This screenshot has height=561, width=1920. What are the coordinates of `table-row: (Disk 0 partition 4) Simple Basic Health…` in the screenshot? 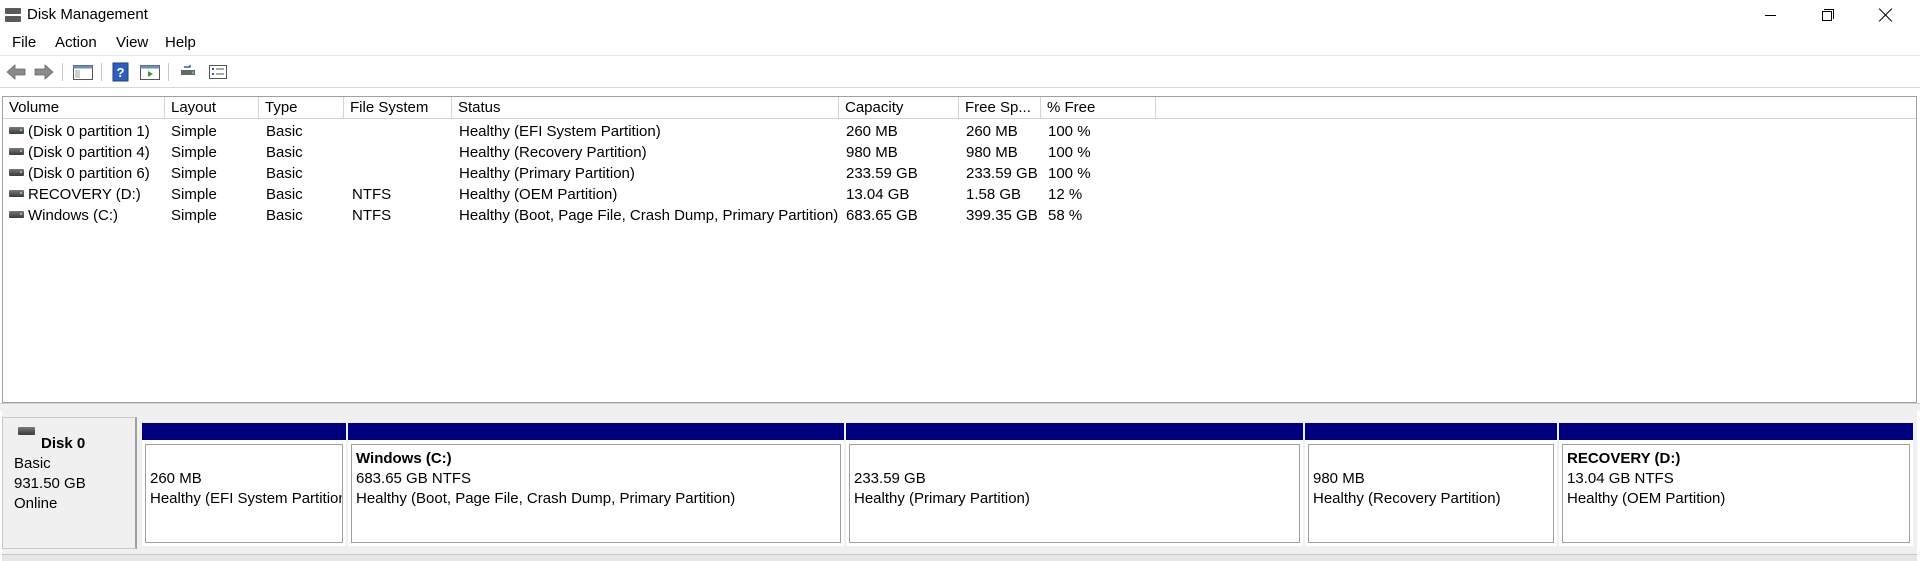 It's located at (959, 152).